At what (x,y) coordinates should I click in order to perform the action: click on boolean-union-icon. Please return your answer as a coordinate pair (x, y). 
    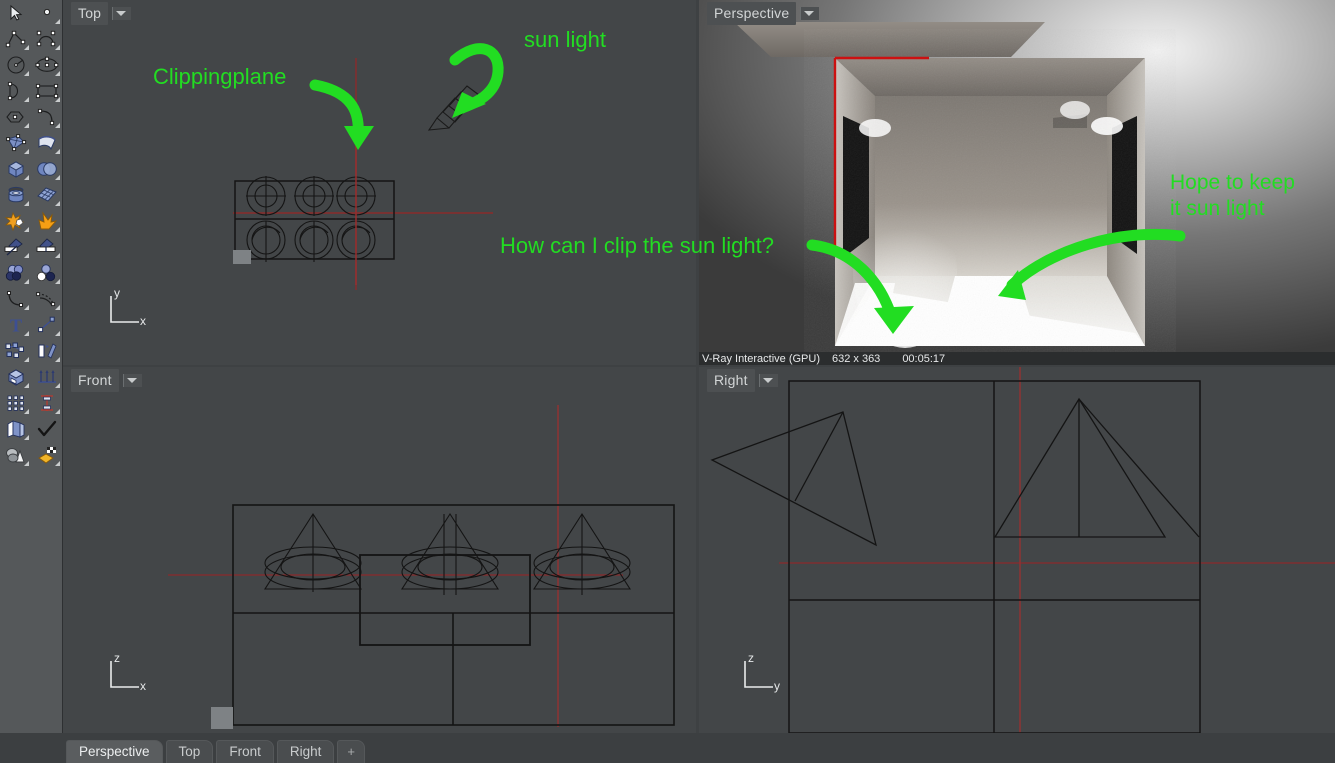
    Looking at the image, I should click on (15, 273).